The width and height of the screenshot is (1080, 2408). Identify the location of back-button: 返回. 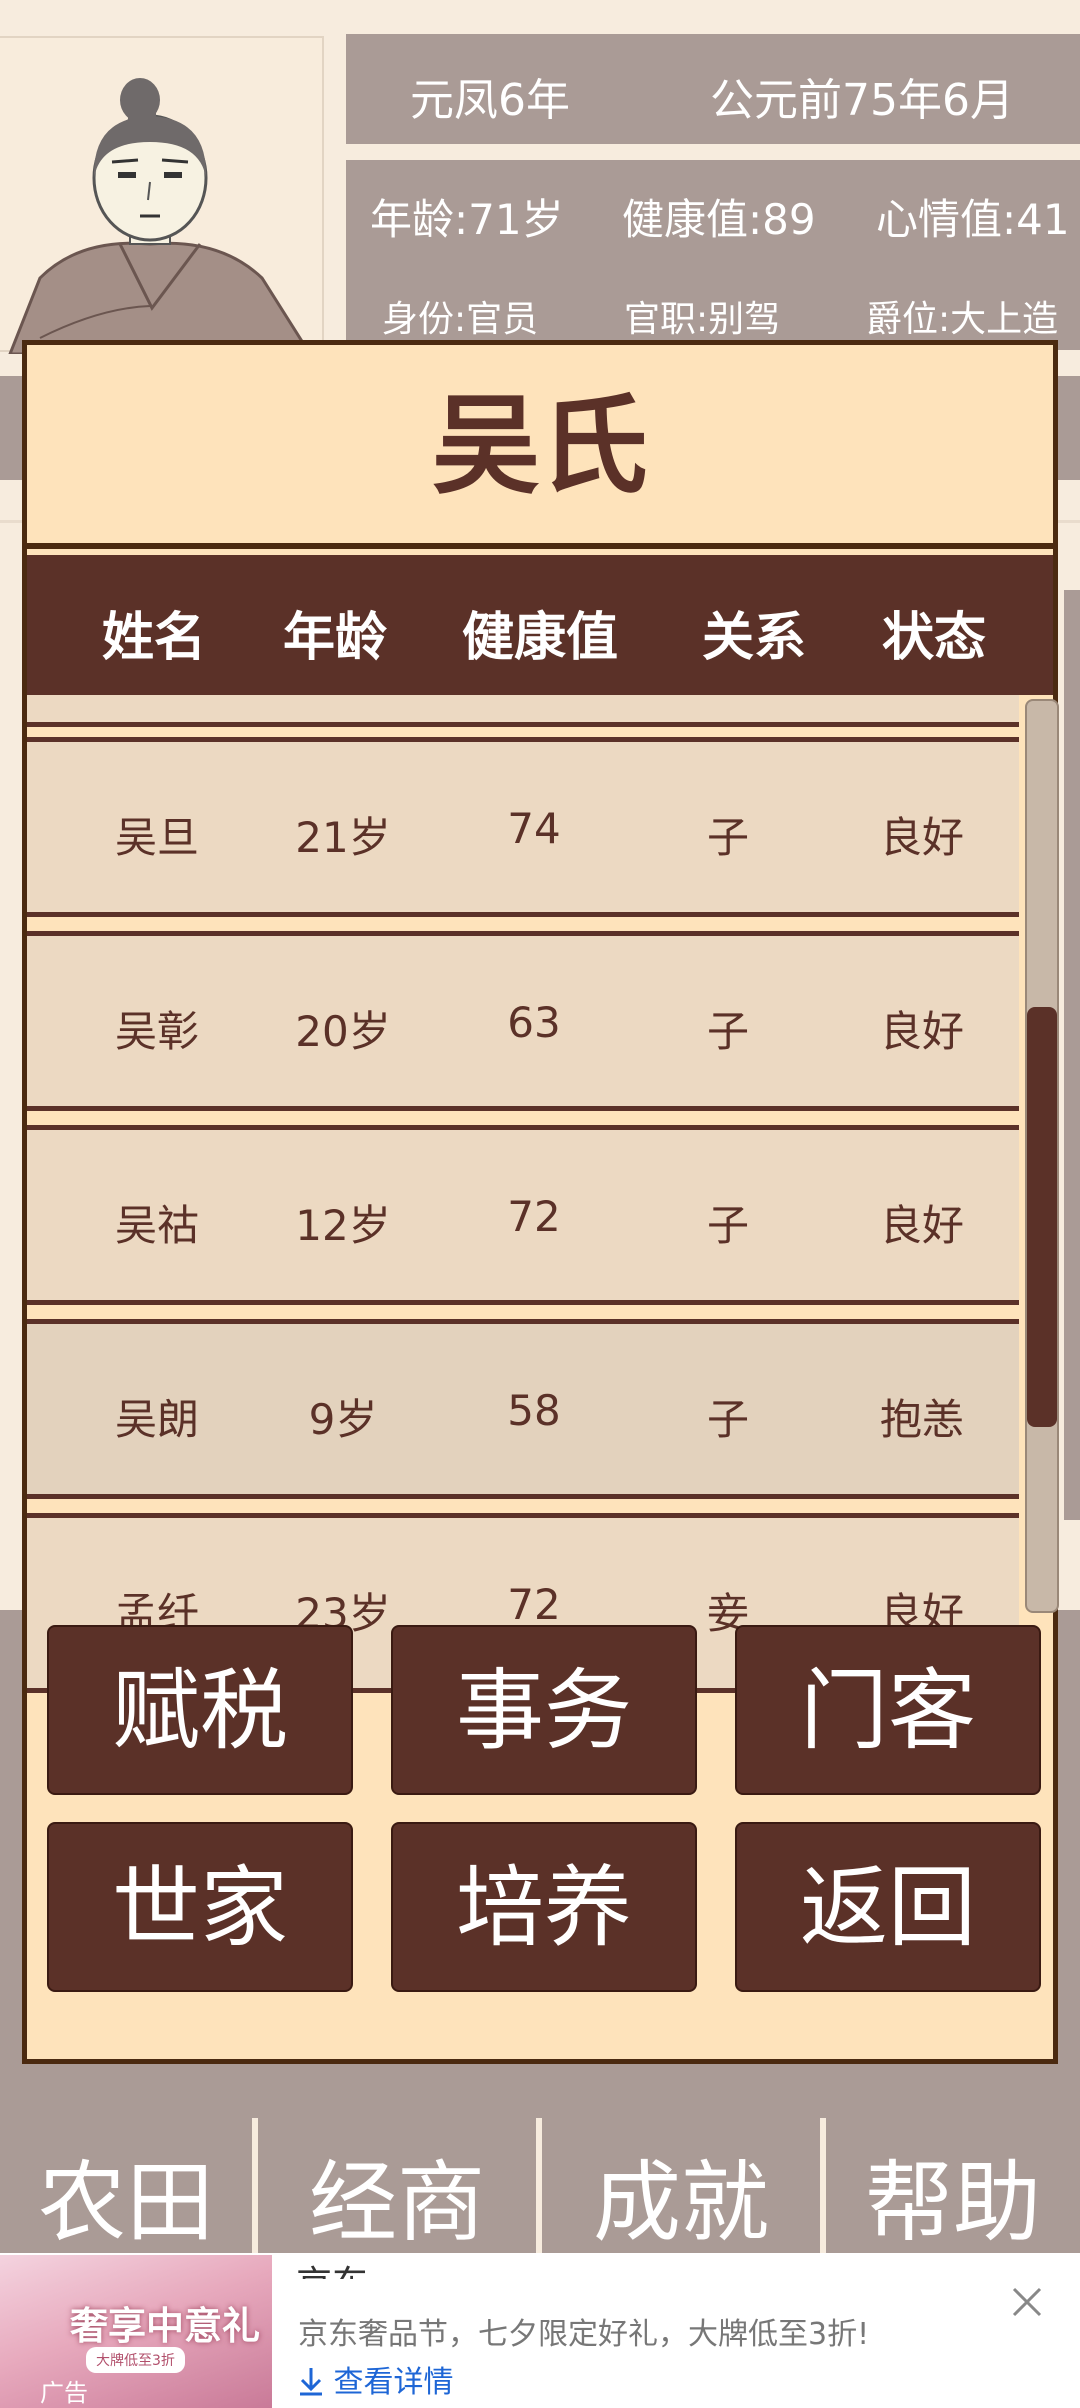
(888, 1907).